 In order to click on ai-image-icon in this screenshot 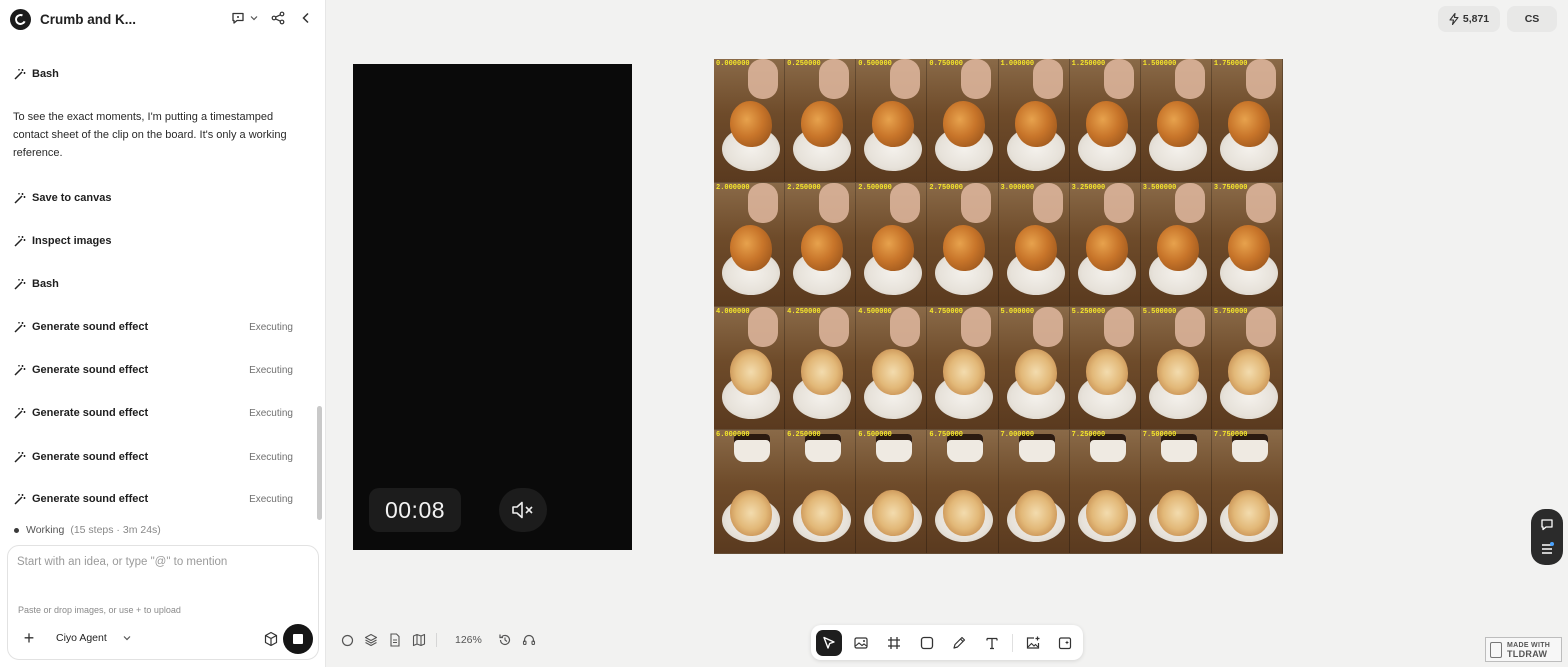, I will do `click(1065, 642)`.